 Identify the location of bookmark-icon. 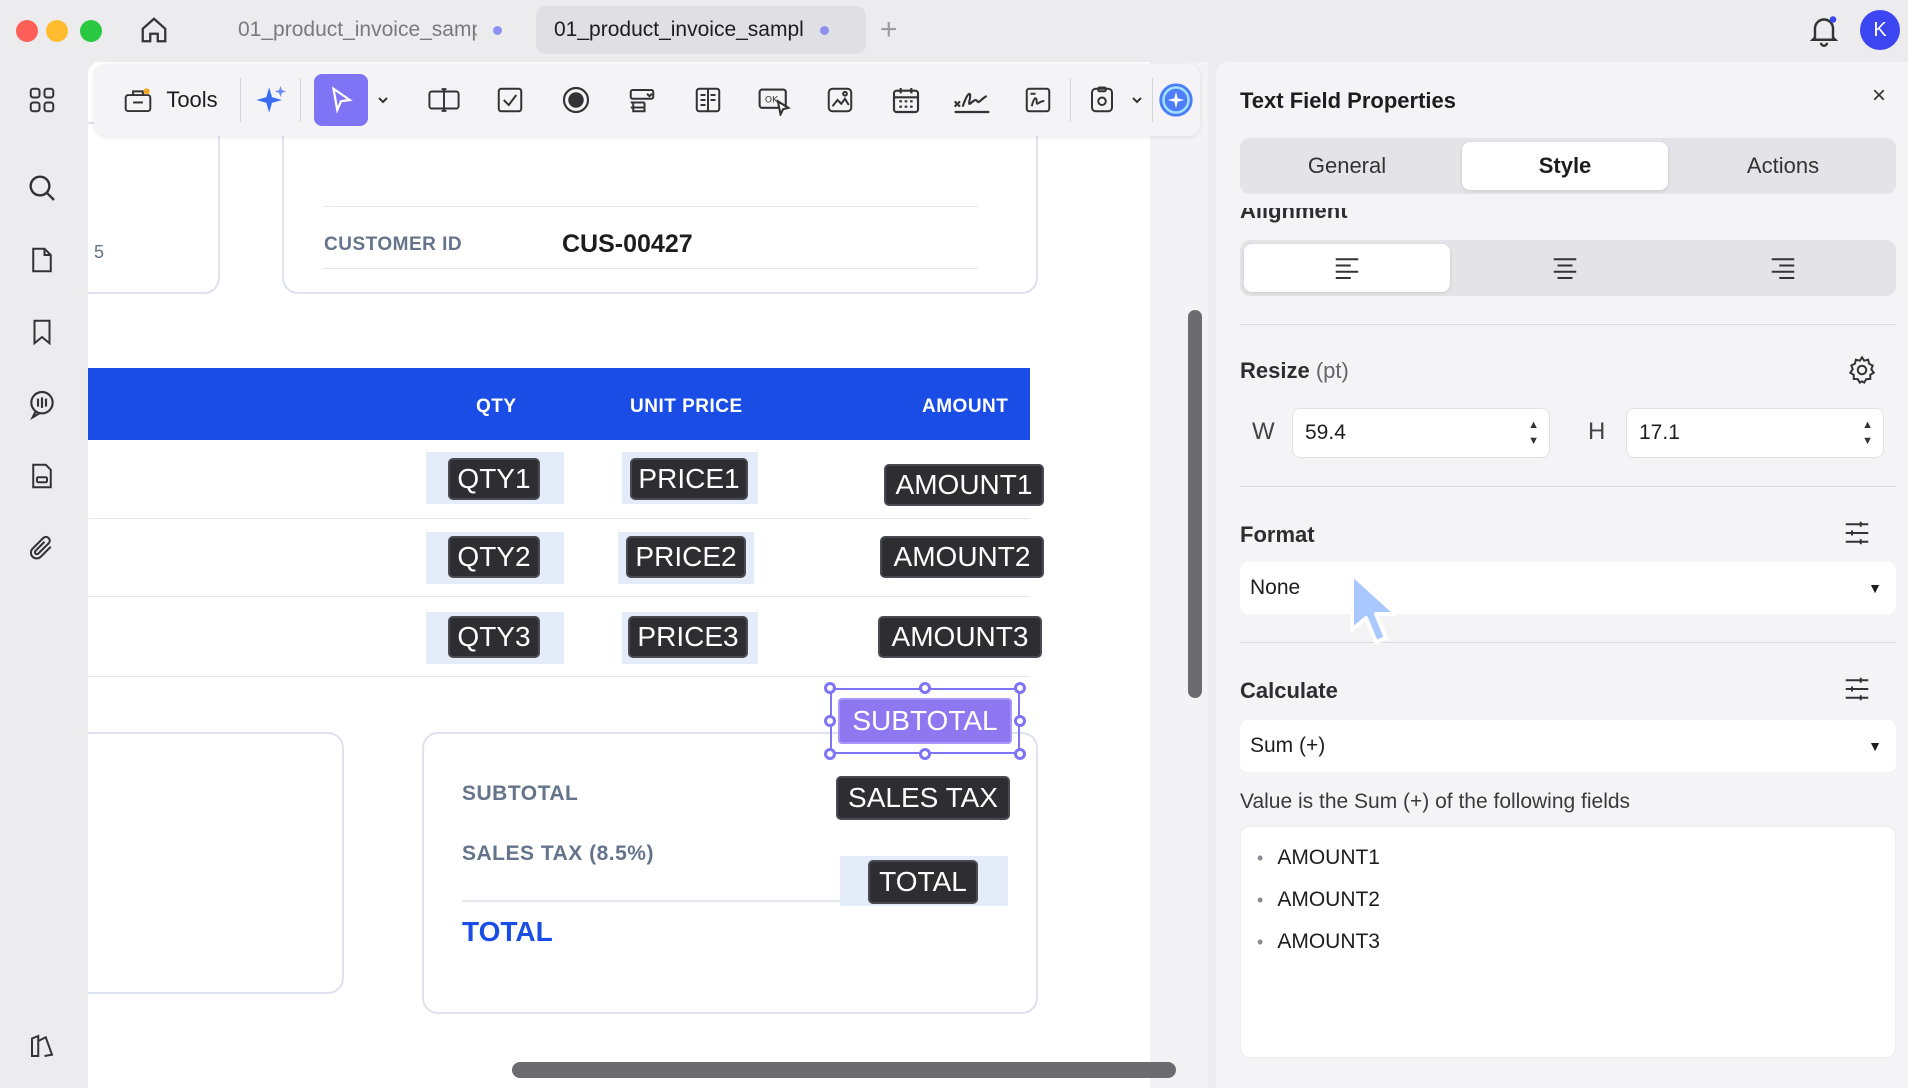
(42, 332).